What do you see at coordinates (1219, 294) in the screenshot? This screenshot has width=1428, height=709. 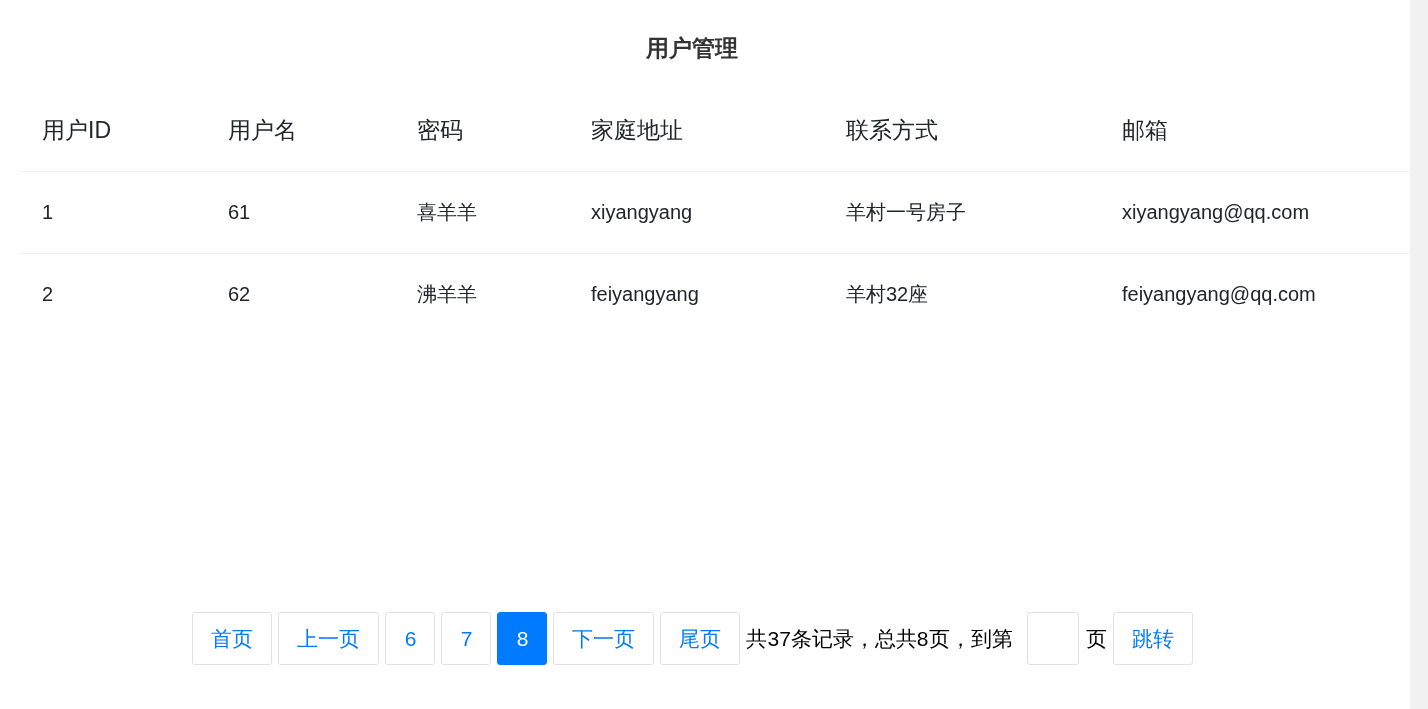 I see `table-cell-text: feiyangyang@qq.com` at bounding box center [1219, 294].